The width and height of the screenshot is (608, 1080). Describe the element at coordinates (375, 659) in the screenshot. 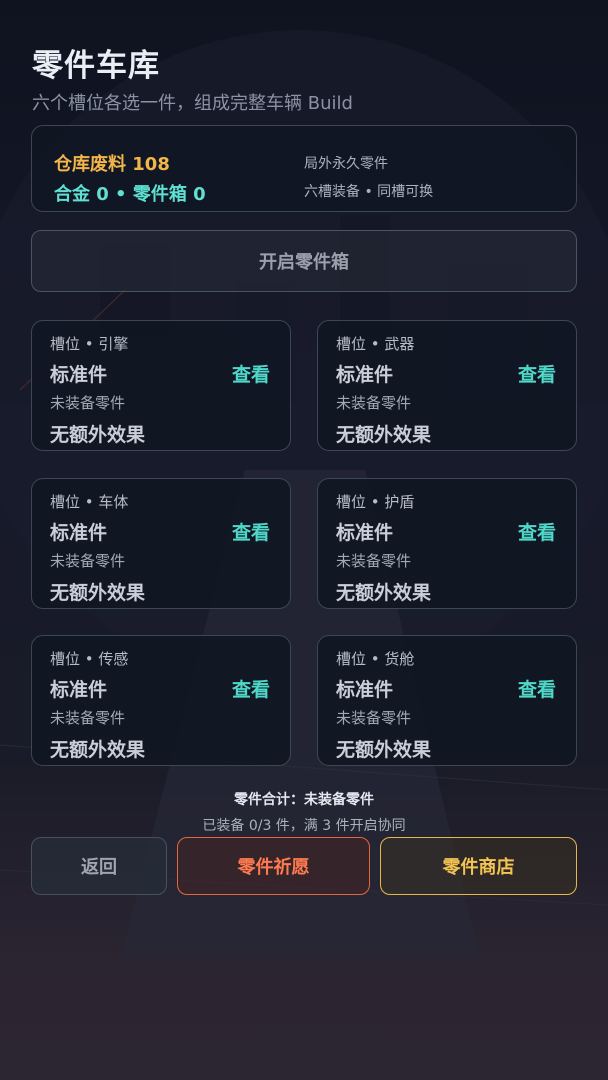

I see `slot-label: 槽位 • 货舱` at that location.